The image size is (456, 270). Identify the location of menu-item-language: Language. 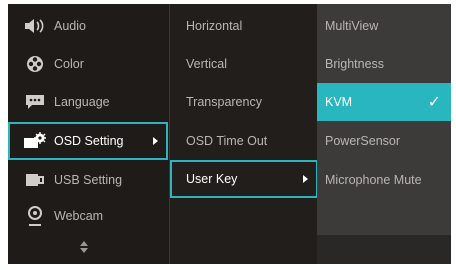
(88, 102).